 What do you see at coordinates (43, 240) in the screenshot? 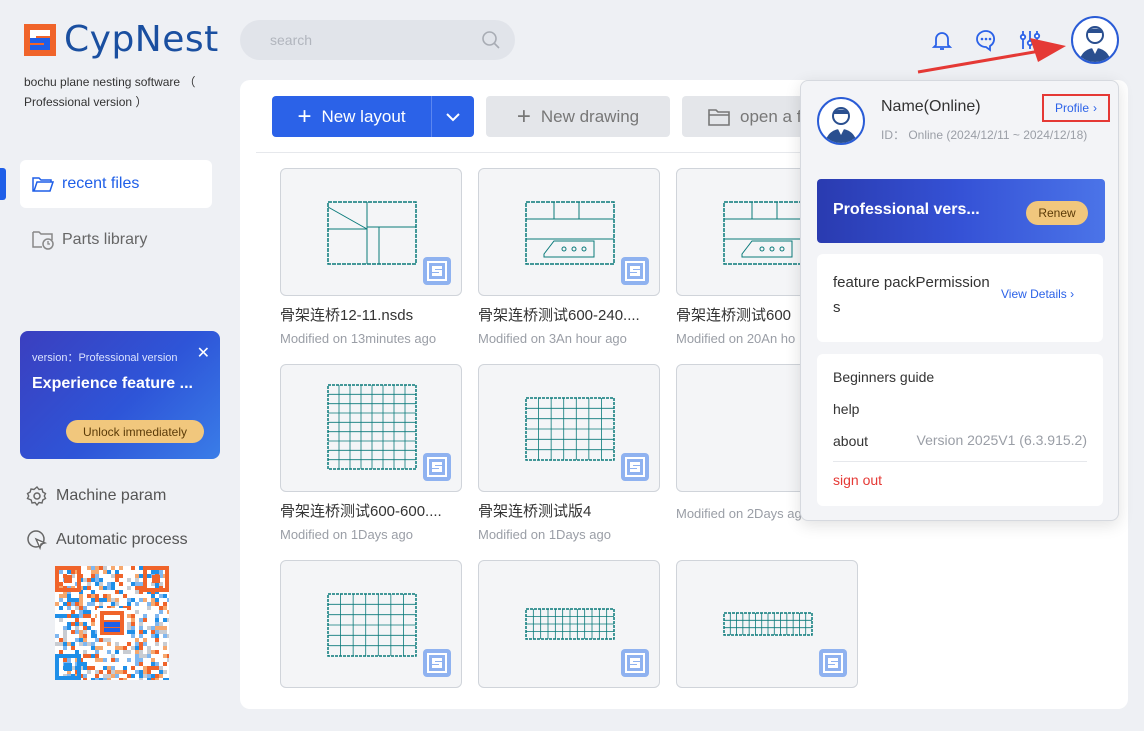
I see `folder-clock-icon` at bounding box center [43, 240].